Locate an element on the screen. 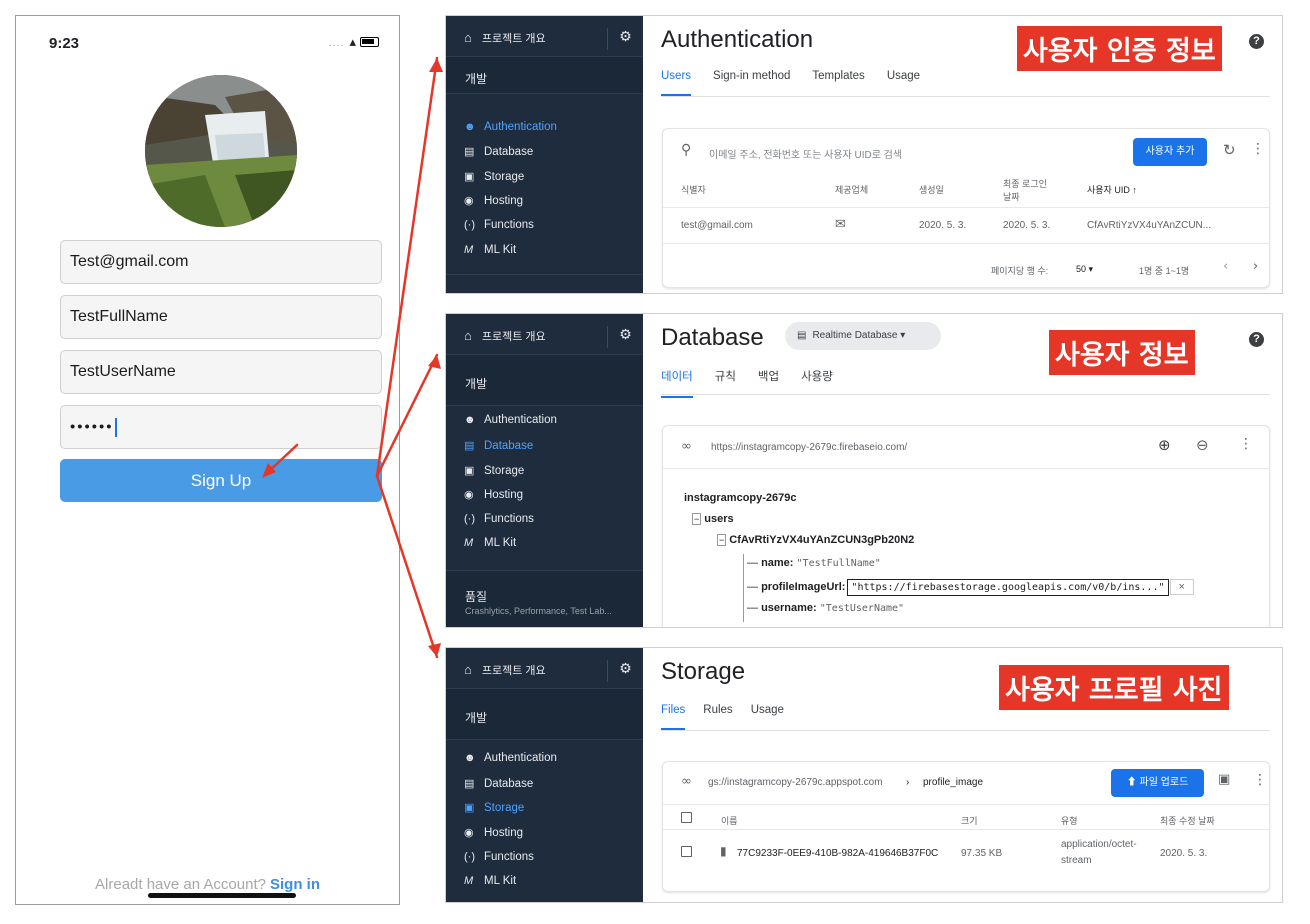  cell-last-signin: 2020. 5. 3. is located at coordinates (1027, 225).